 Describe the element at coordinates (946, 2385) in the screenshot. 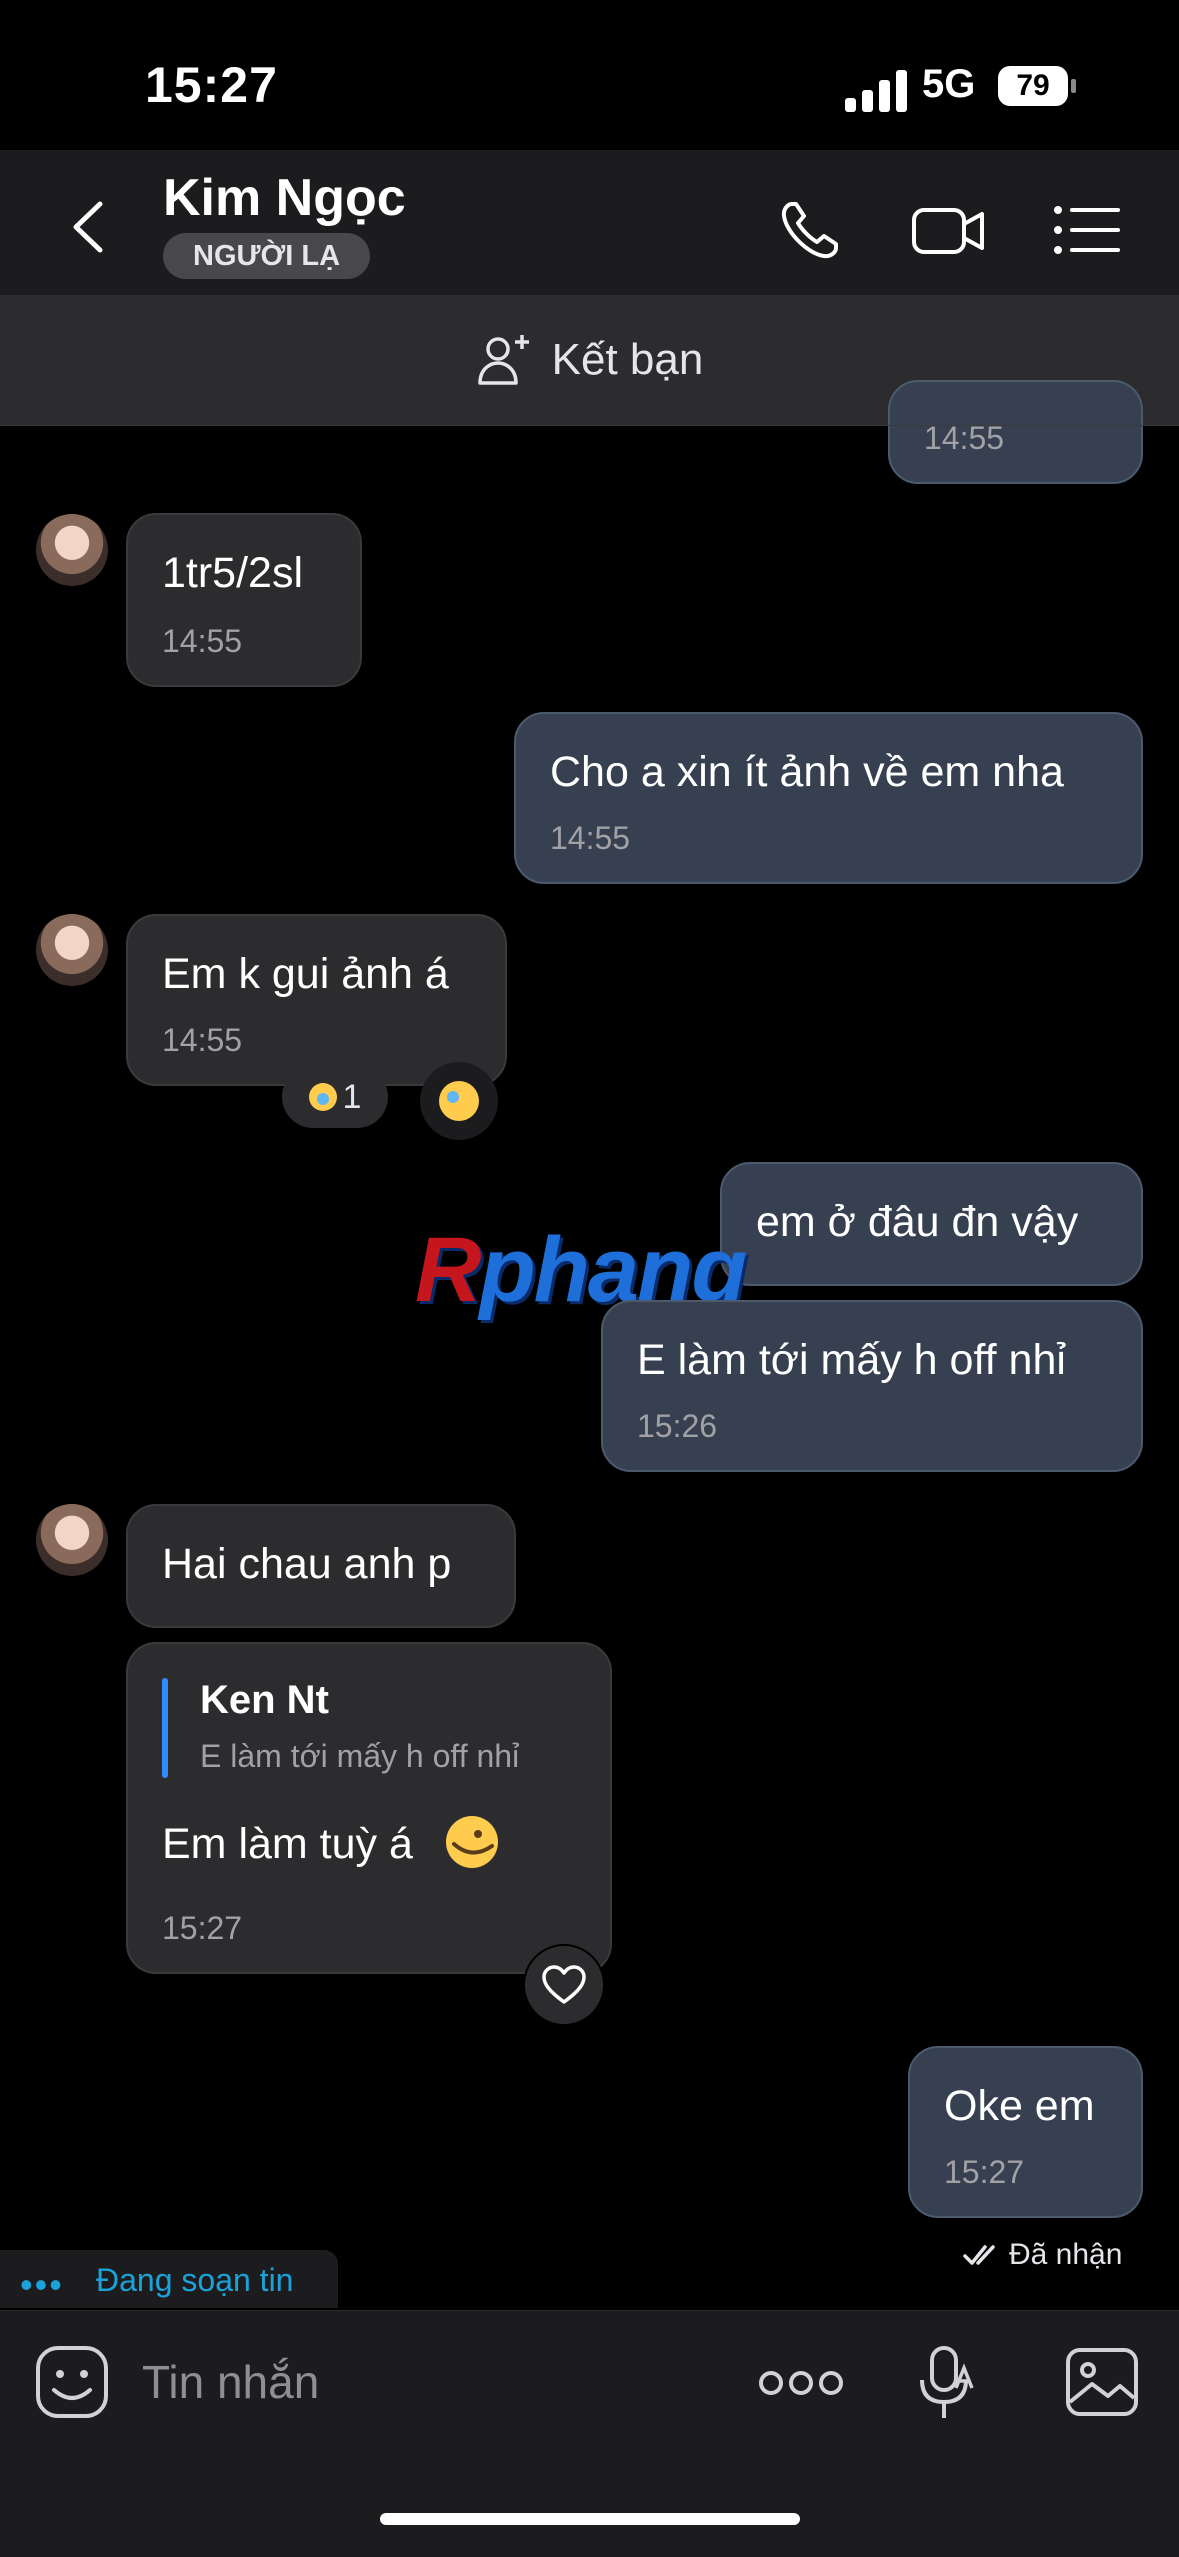

I see `voice-input-icon` at that location.